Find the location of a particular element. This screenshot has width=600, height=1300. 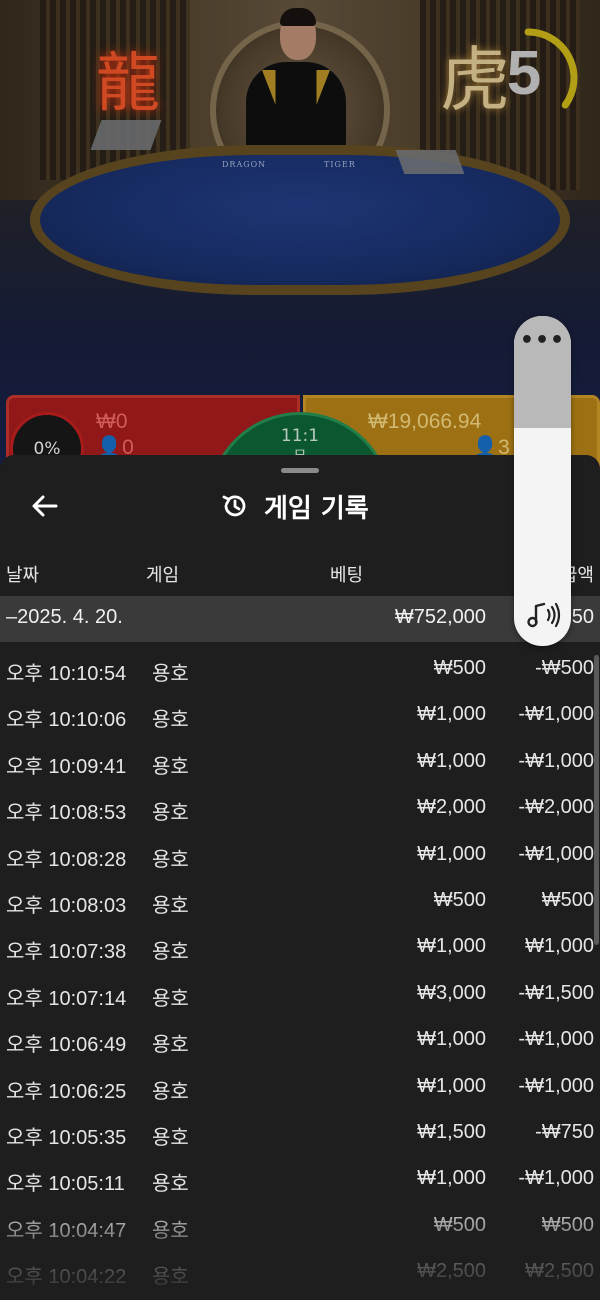

history-row: 오후 10:05:11 용호 ₩1,000 -₩1,000 is located at coordinates (300, 1180).